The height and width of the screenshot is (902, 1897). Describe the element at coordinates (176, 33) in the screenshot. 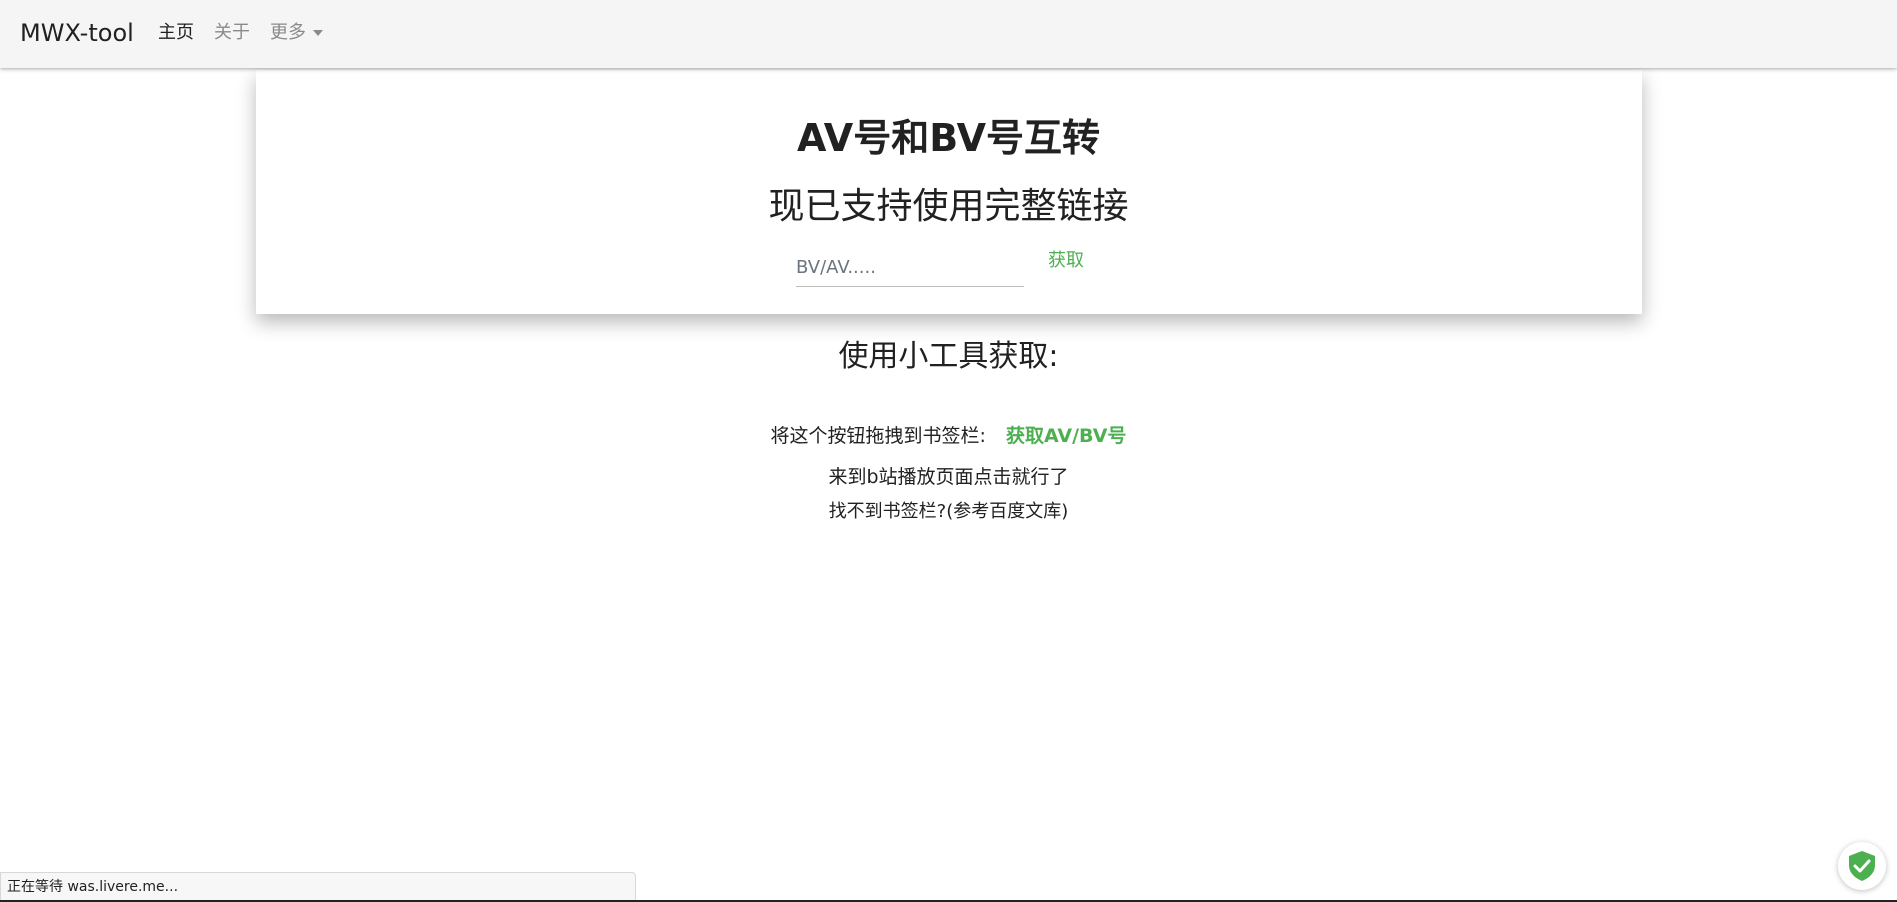

I see `nav-item-home: 主页` at that location.